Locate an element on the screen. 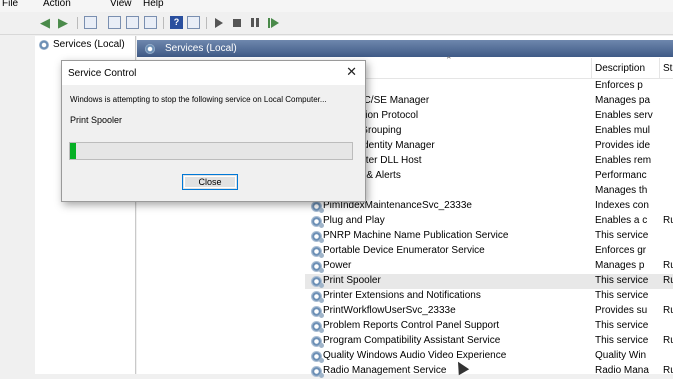  service-description: Enforces p is located at coordinates (619, 85).